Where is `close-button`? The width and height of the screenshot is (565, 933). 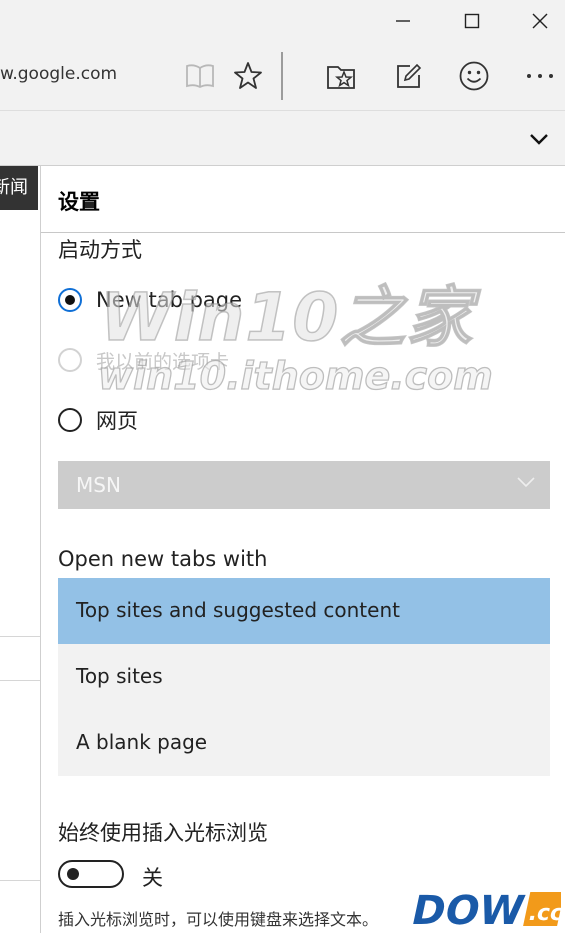
close-button is located at coordinates (540, 21).